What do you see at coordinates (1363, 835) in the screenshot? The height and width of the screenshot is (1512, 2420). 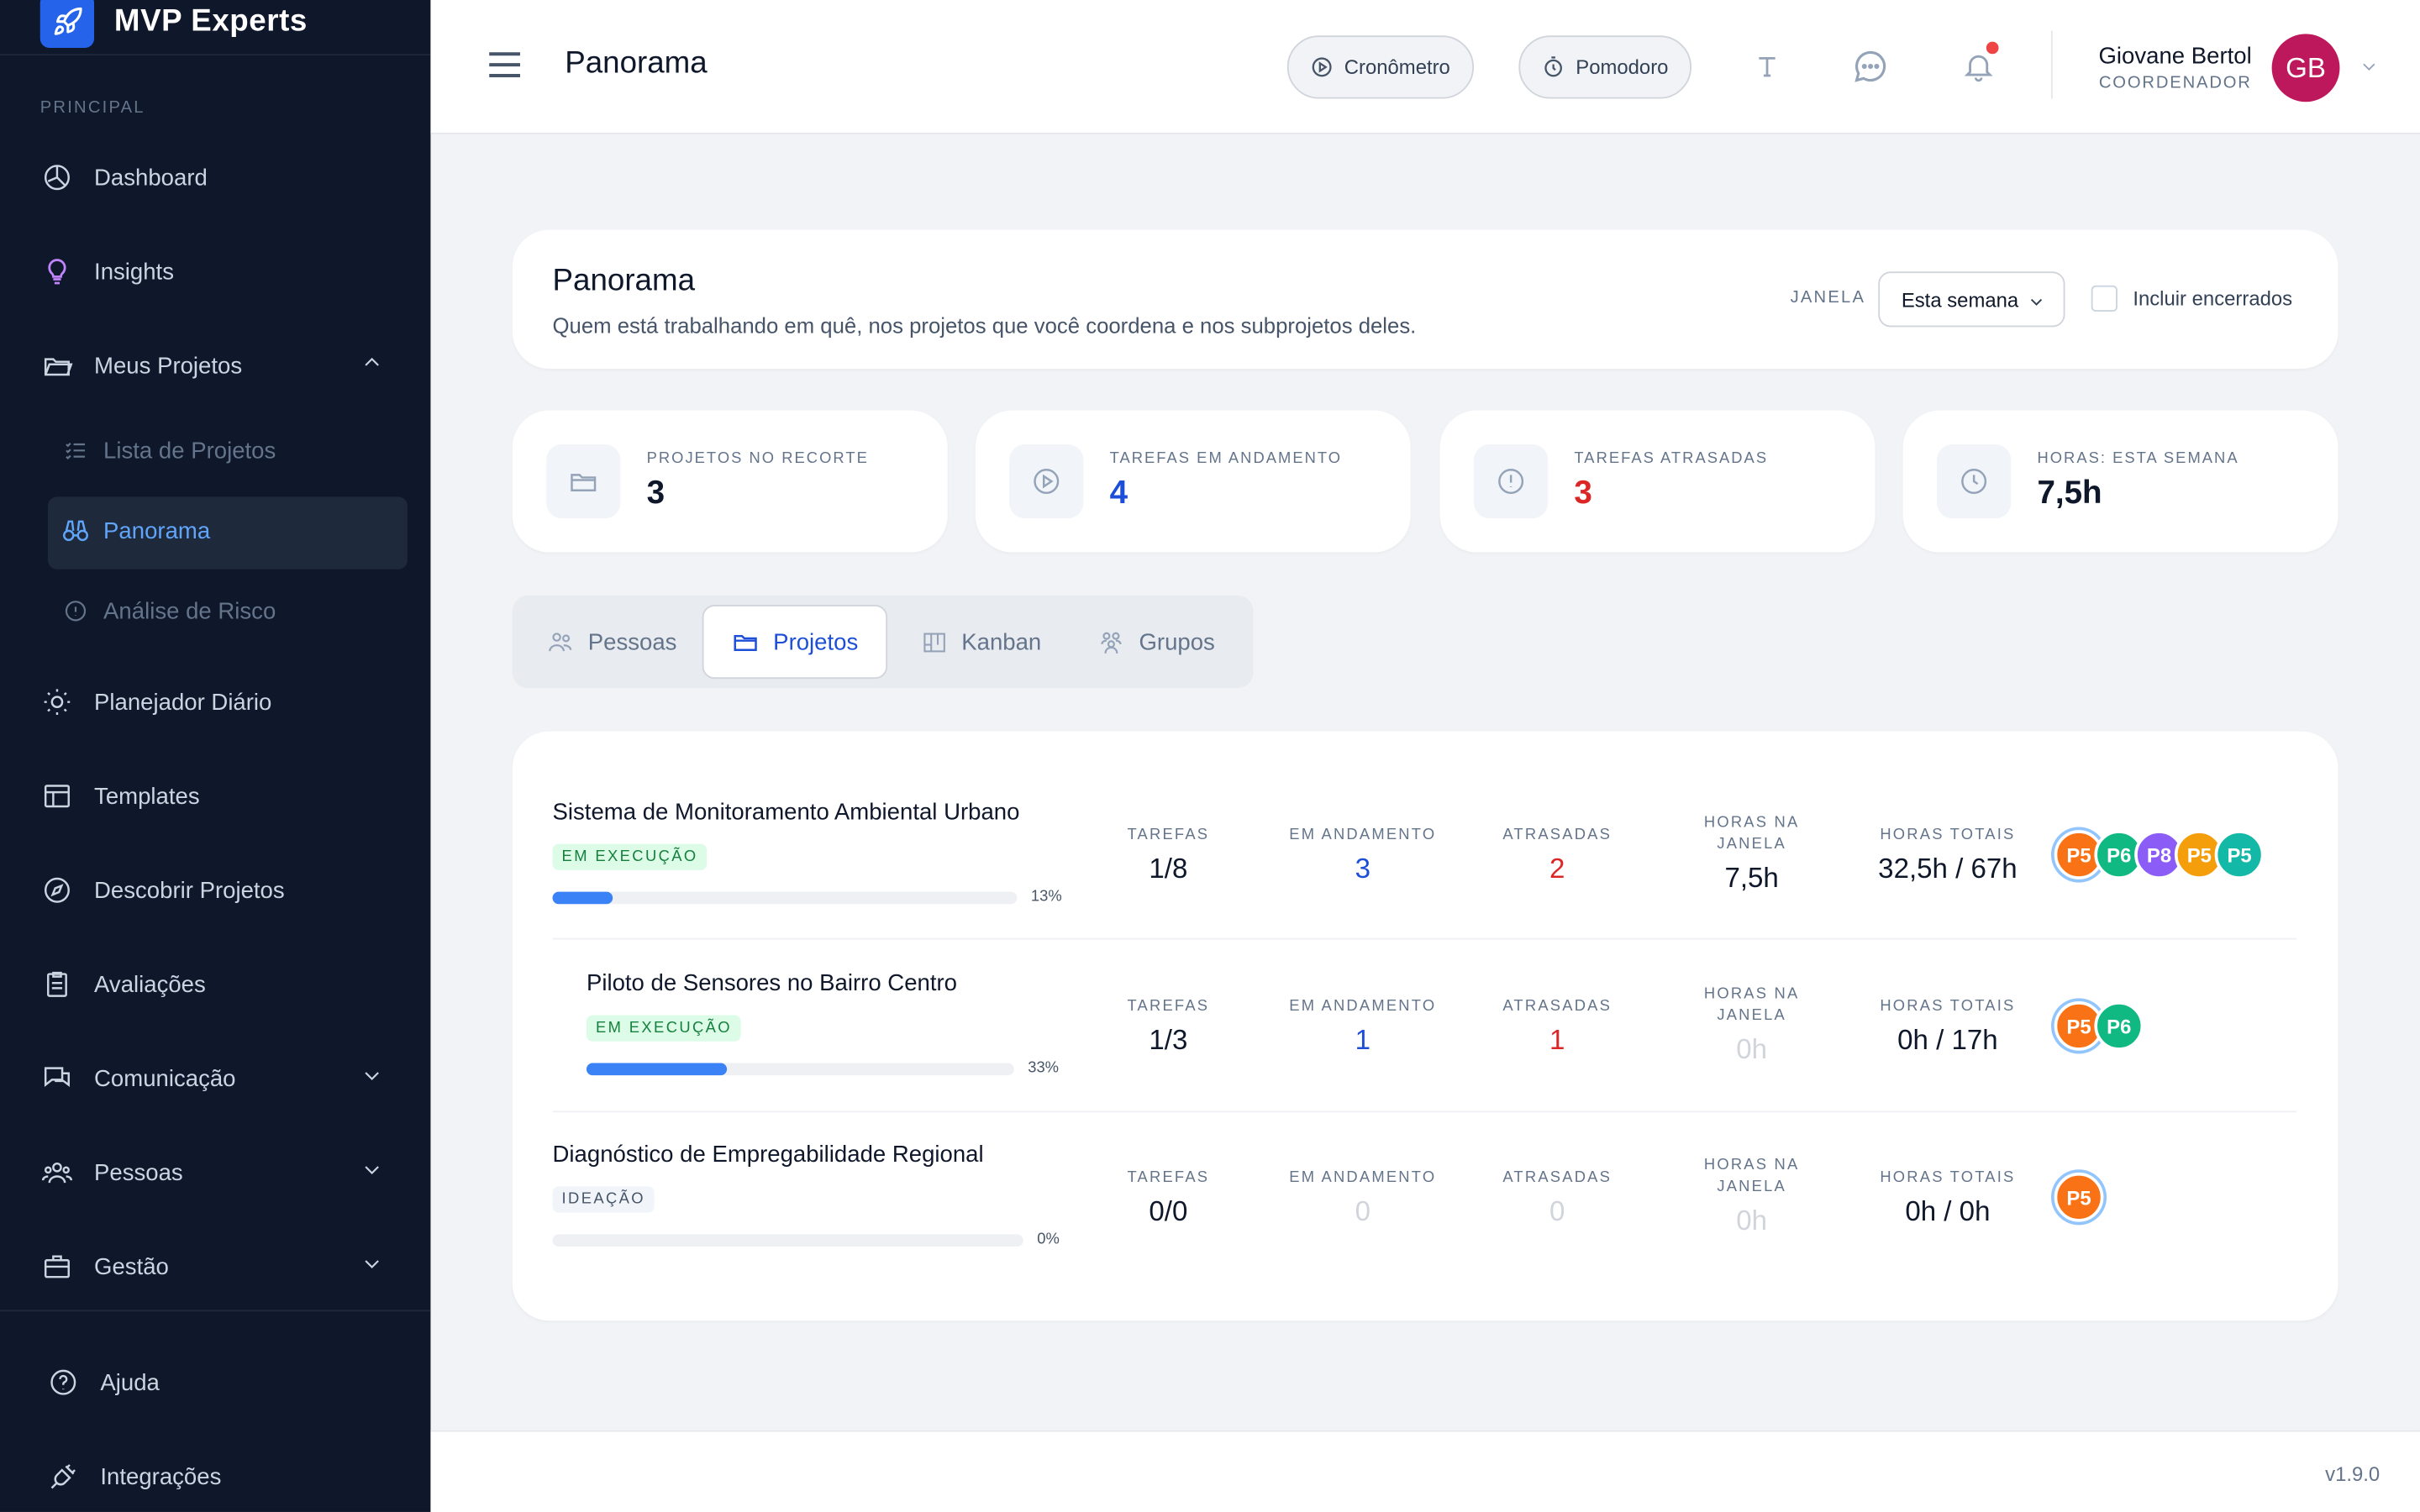 I see `metric-label: EM ANDAMENTO` at bounding box center [1363, 835].